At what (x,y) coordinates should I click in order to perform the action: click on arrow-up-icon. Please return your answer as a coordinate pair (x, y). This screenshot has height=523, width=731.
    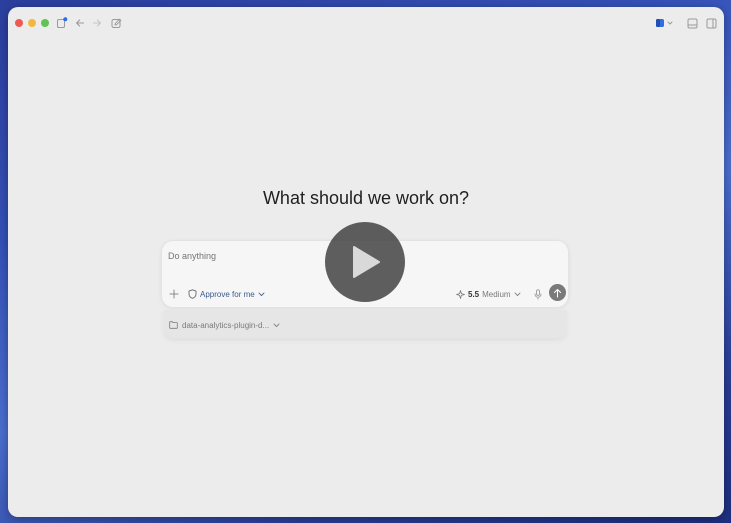
    Looking at the image, I should click on (557, 293).